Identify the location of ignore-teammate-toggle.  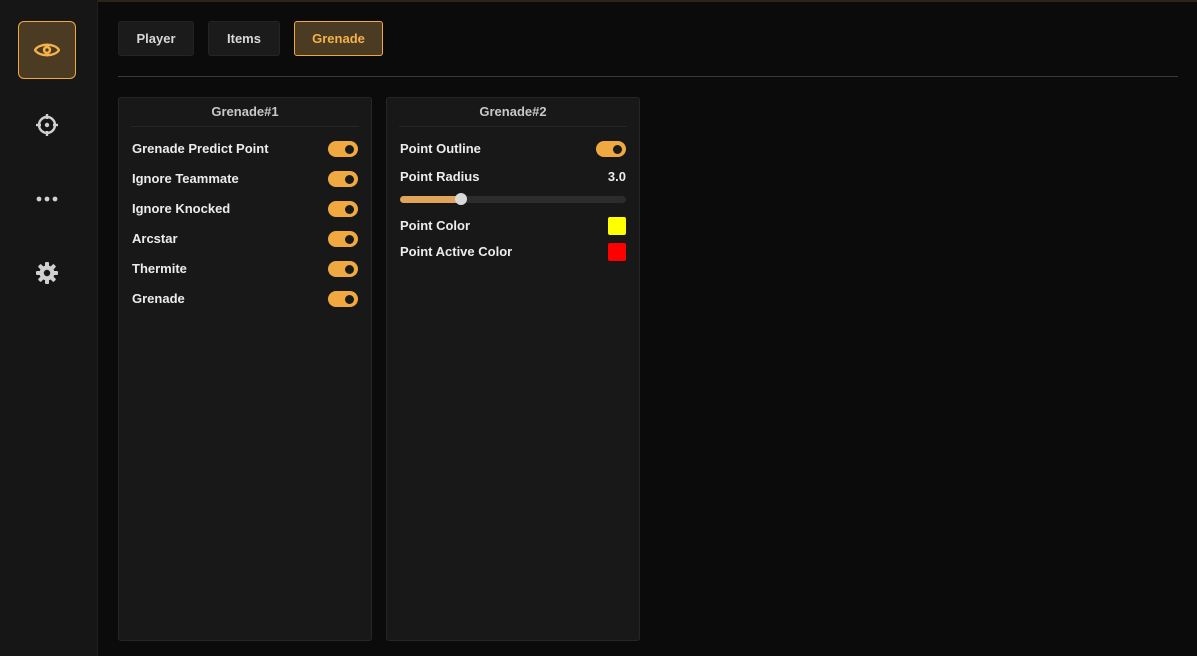
(343, 179).